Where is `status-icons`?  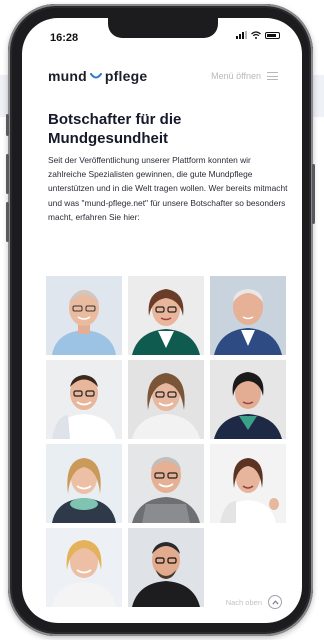
status-icons is located at coordinates (258, 35).